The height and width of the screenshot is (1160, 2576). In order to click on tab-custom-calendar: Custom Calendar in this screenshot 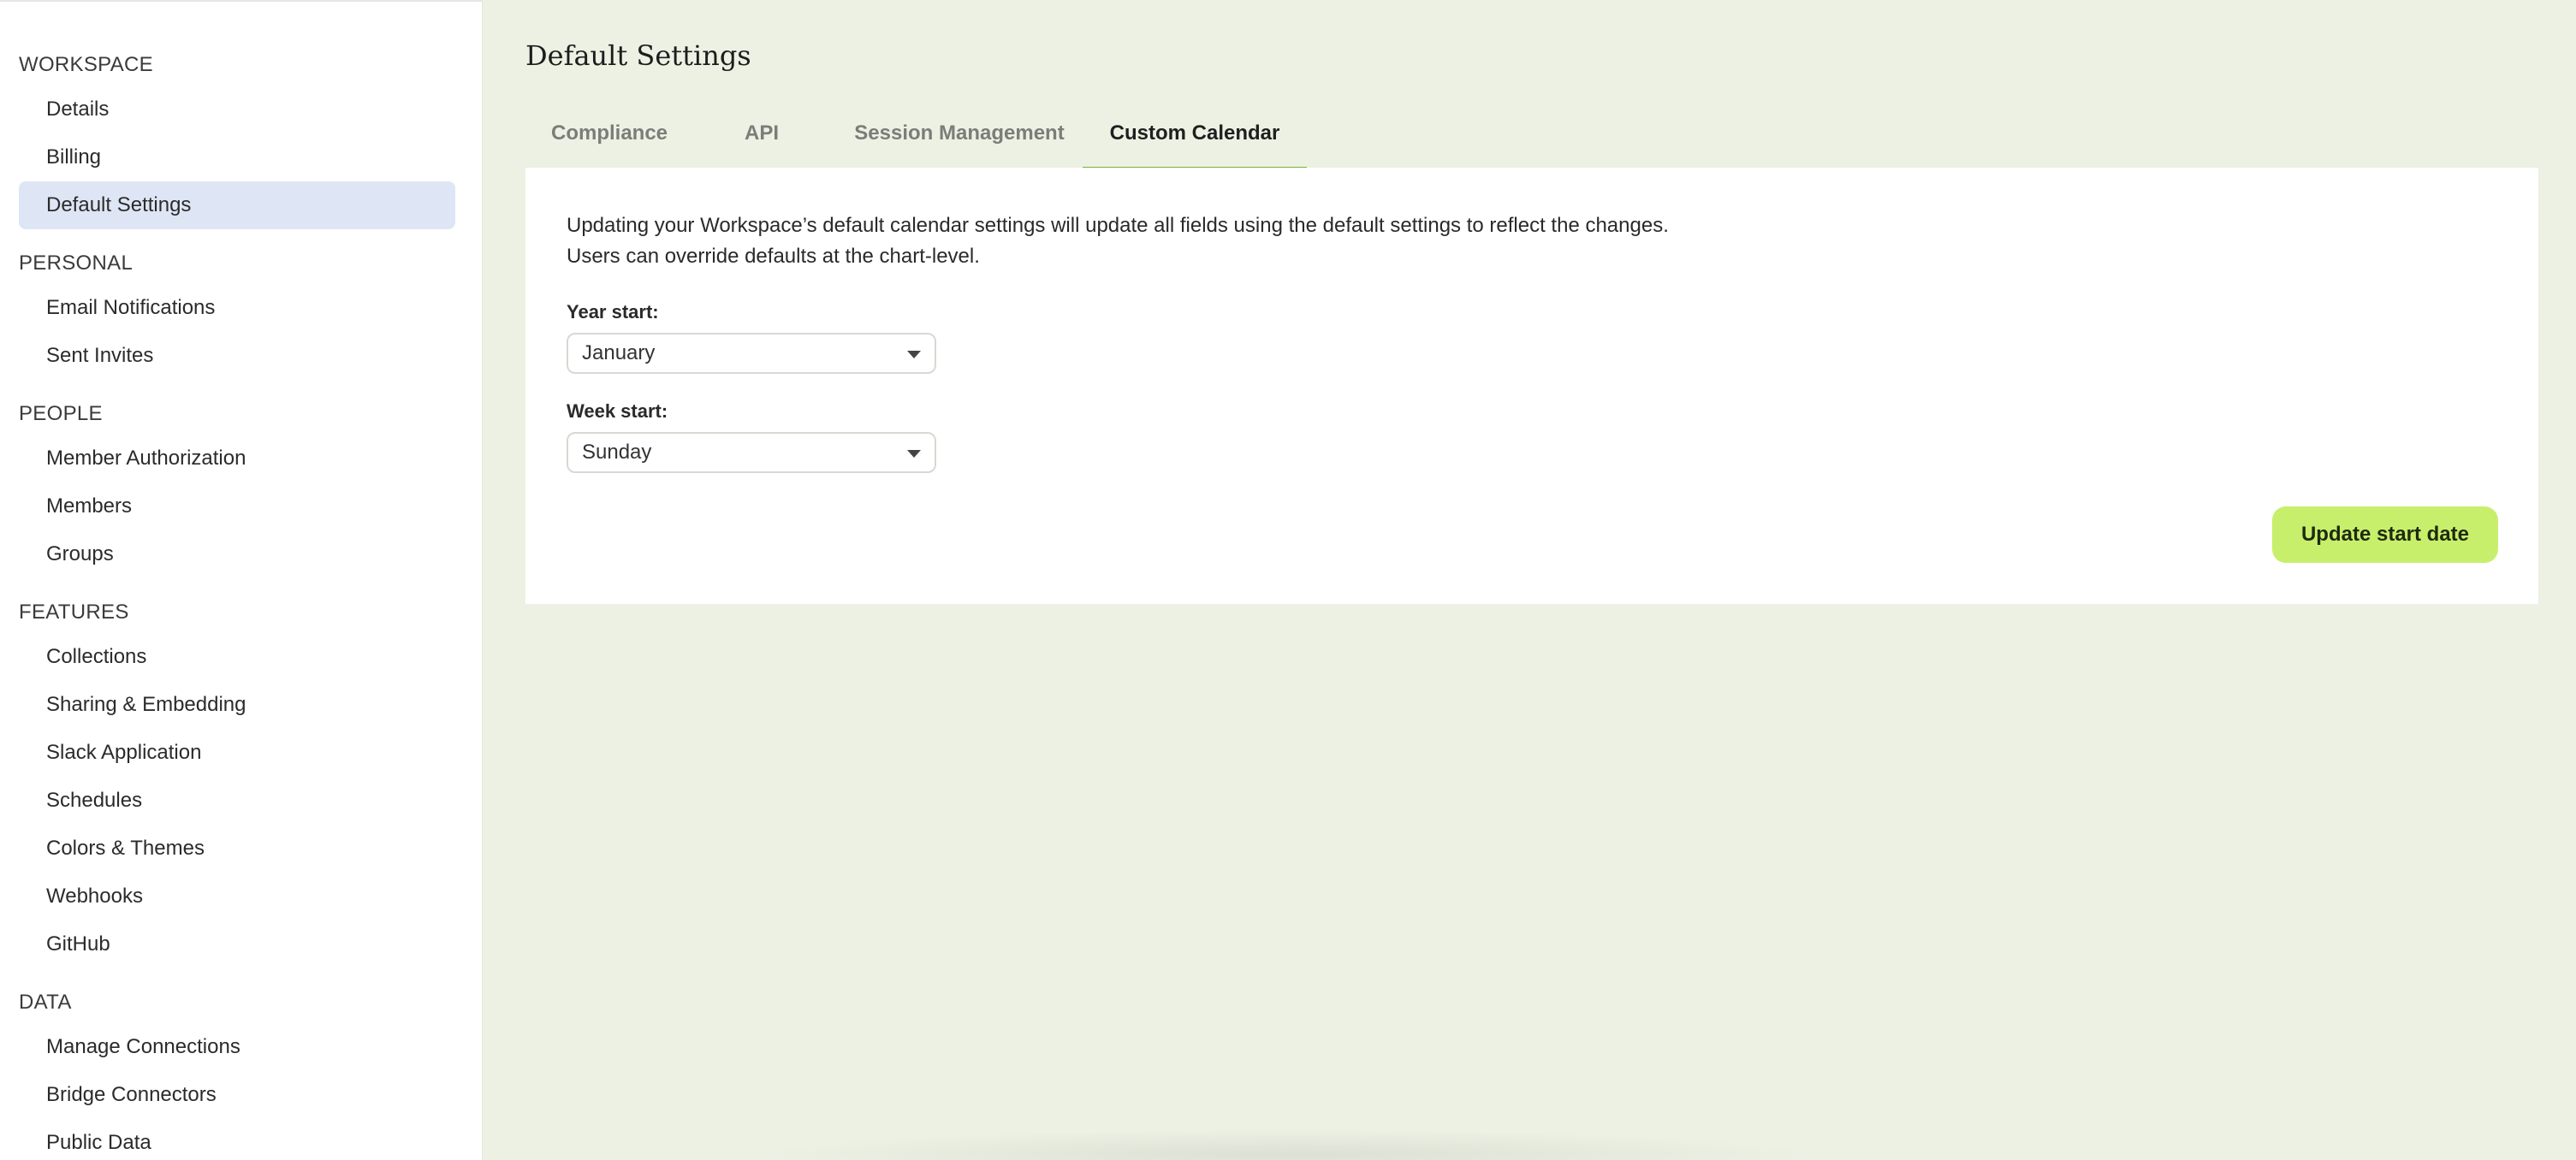, I will do `click(1195, 140)`.